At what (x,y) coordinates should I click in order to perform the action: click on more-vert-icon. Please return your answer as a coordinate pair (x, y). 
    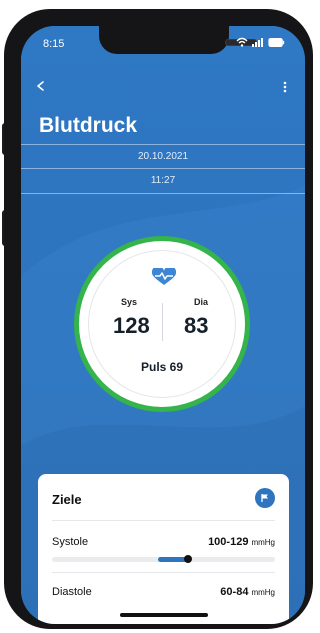
    Looking at the image, I should click on (285, 87).